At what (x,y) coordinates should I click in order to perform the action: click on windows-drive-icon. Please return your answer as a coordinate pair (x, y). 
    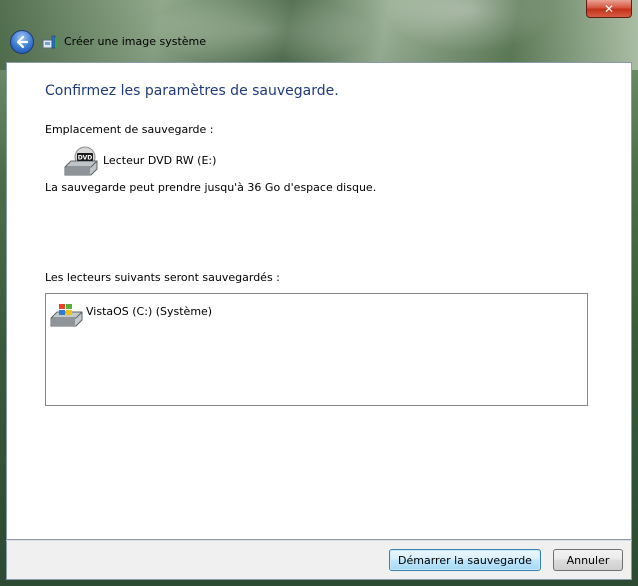
    Looking at the image, I should click on (66, 315).